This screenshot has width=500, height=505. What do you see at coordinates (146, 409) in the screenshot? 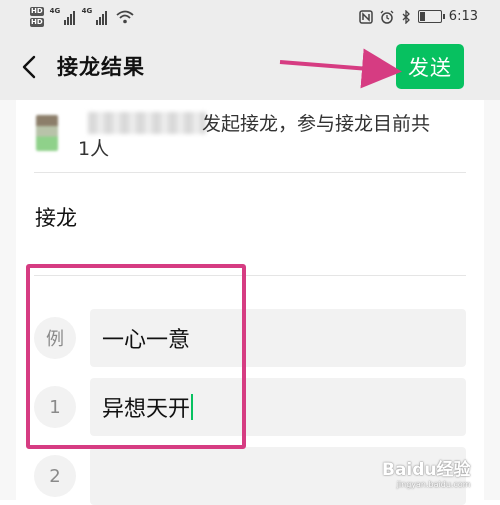
I see `entry-text: 异想天开` at bounding box center [146, 409].